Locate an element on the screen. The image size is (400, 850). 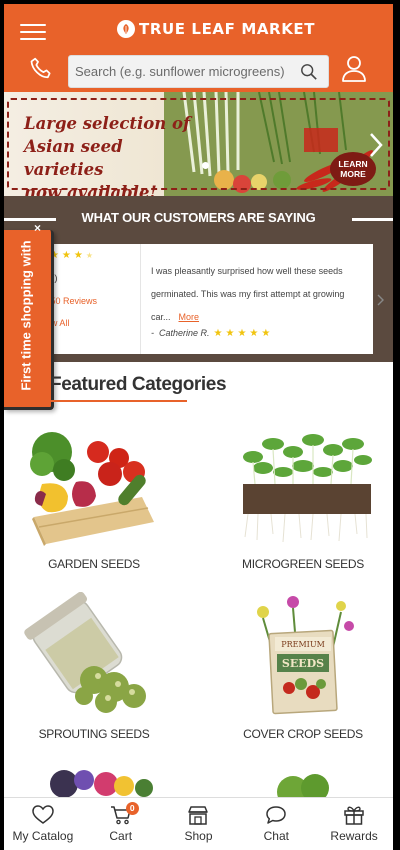
carousel-dots is located at coordinates (205, 165).